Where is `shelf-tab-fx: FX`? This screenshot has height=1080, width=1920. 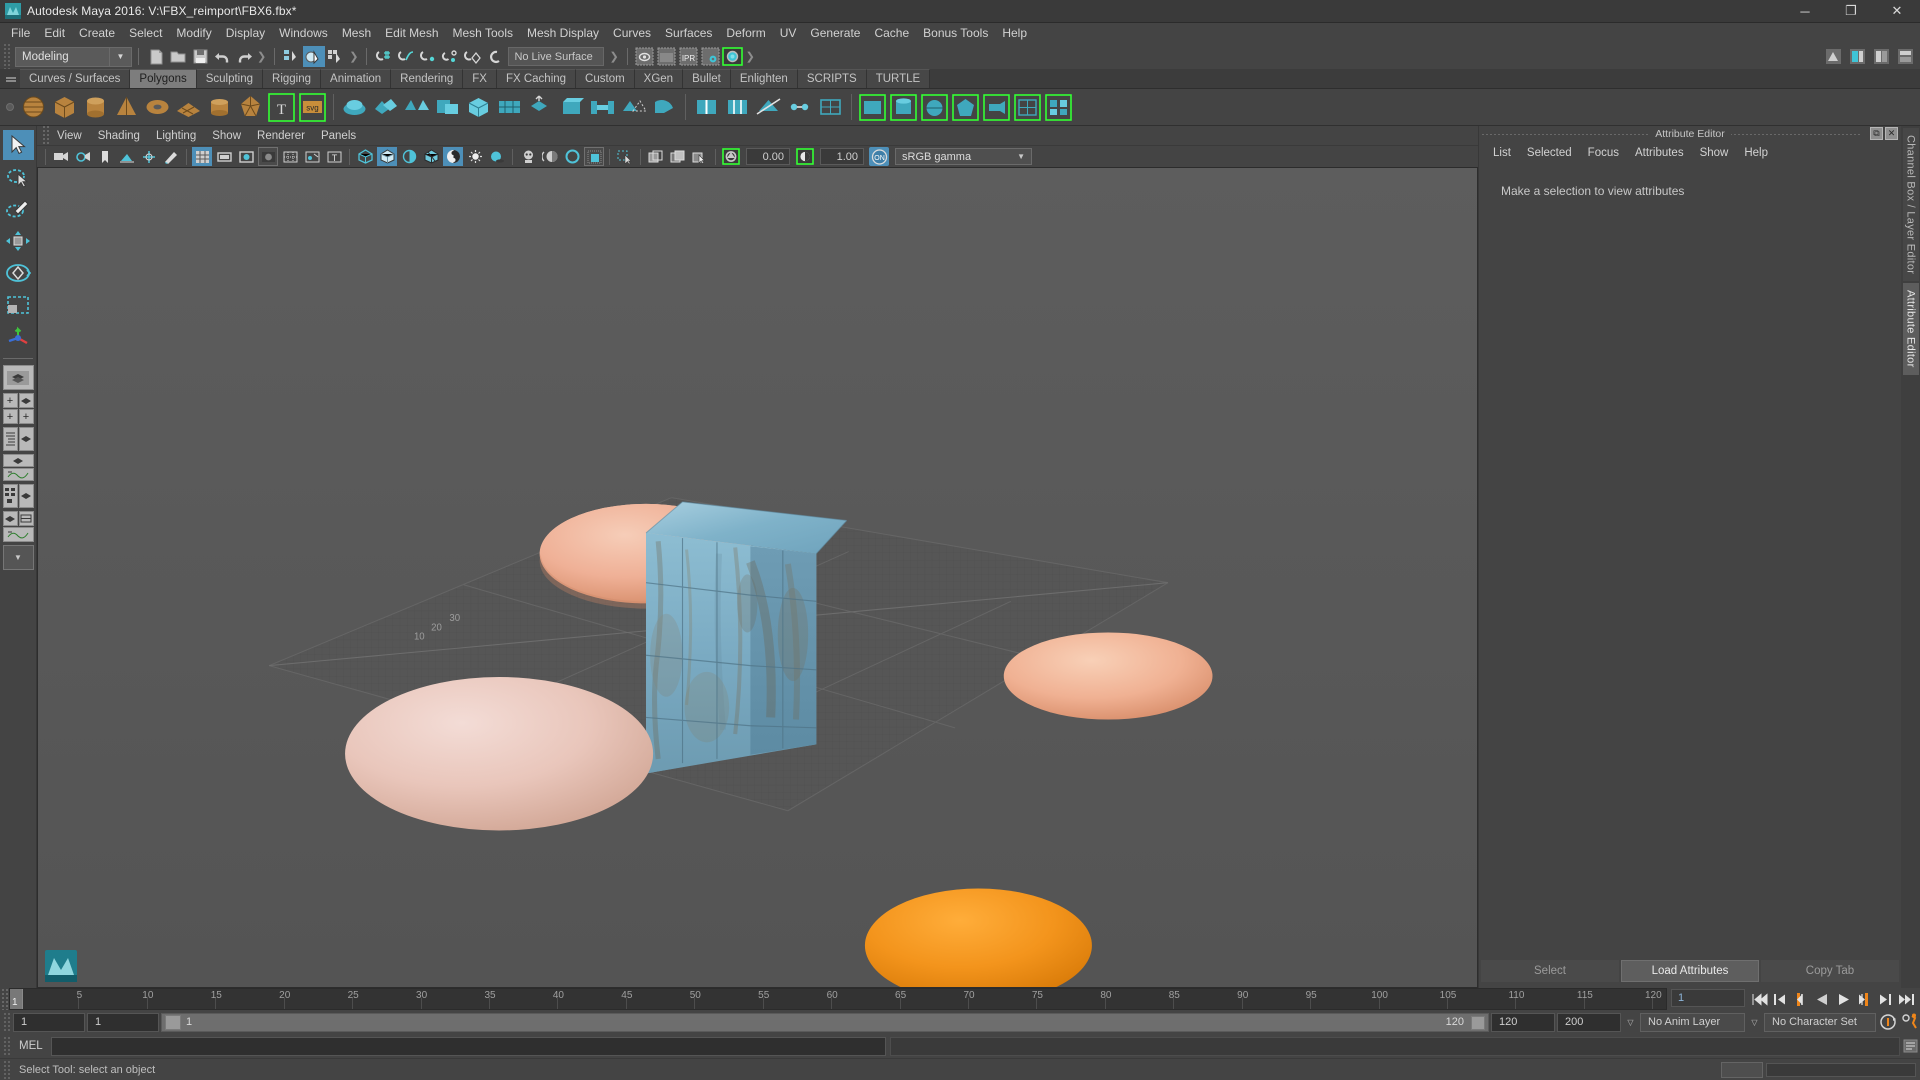 shelf-tab-fx: FX is located at coordinates (480, 78).